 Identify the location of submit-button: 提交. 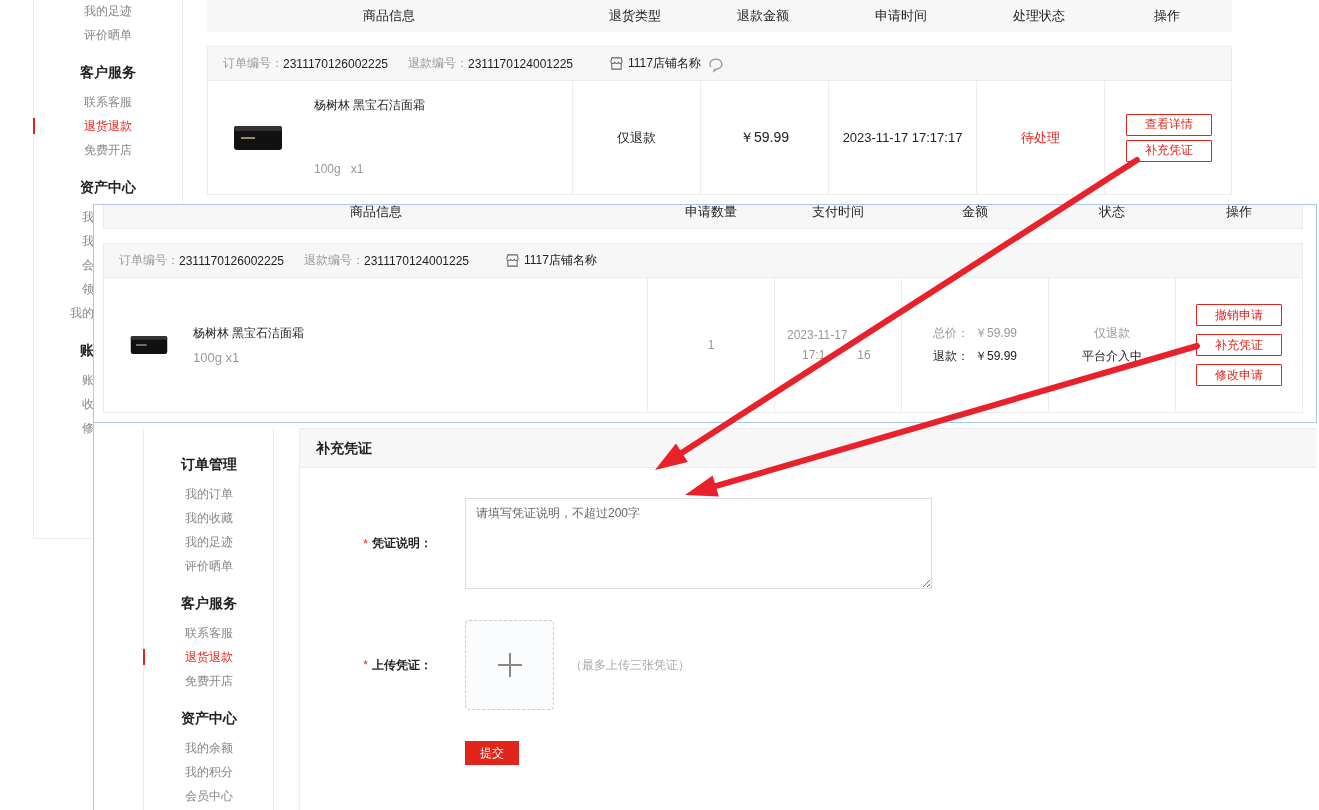
(492, 753).